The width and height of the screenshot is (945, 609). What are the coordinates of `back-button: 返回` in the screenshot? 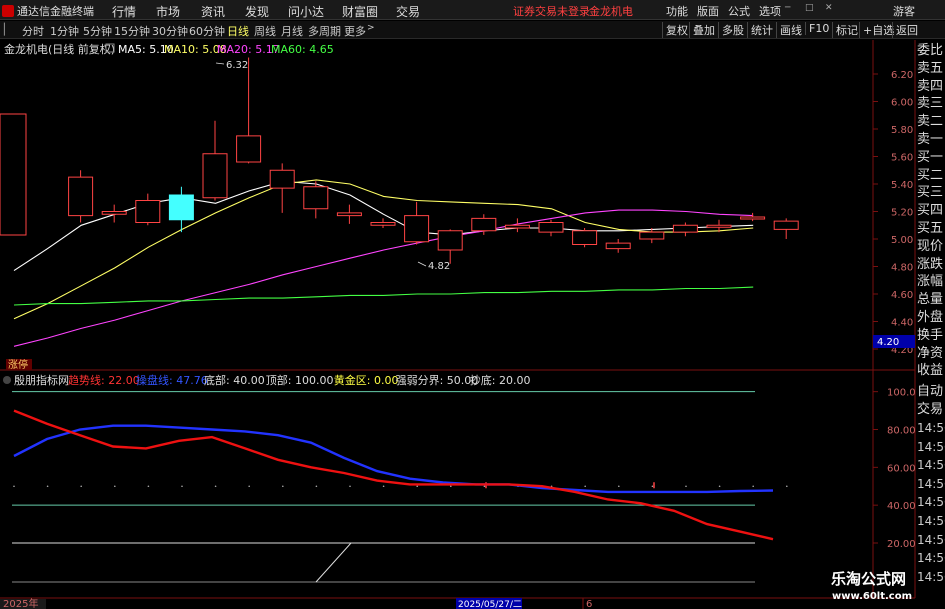 It's located at (905, 30).